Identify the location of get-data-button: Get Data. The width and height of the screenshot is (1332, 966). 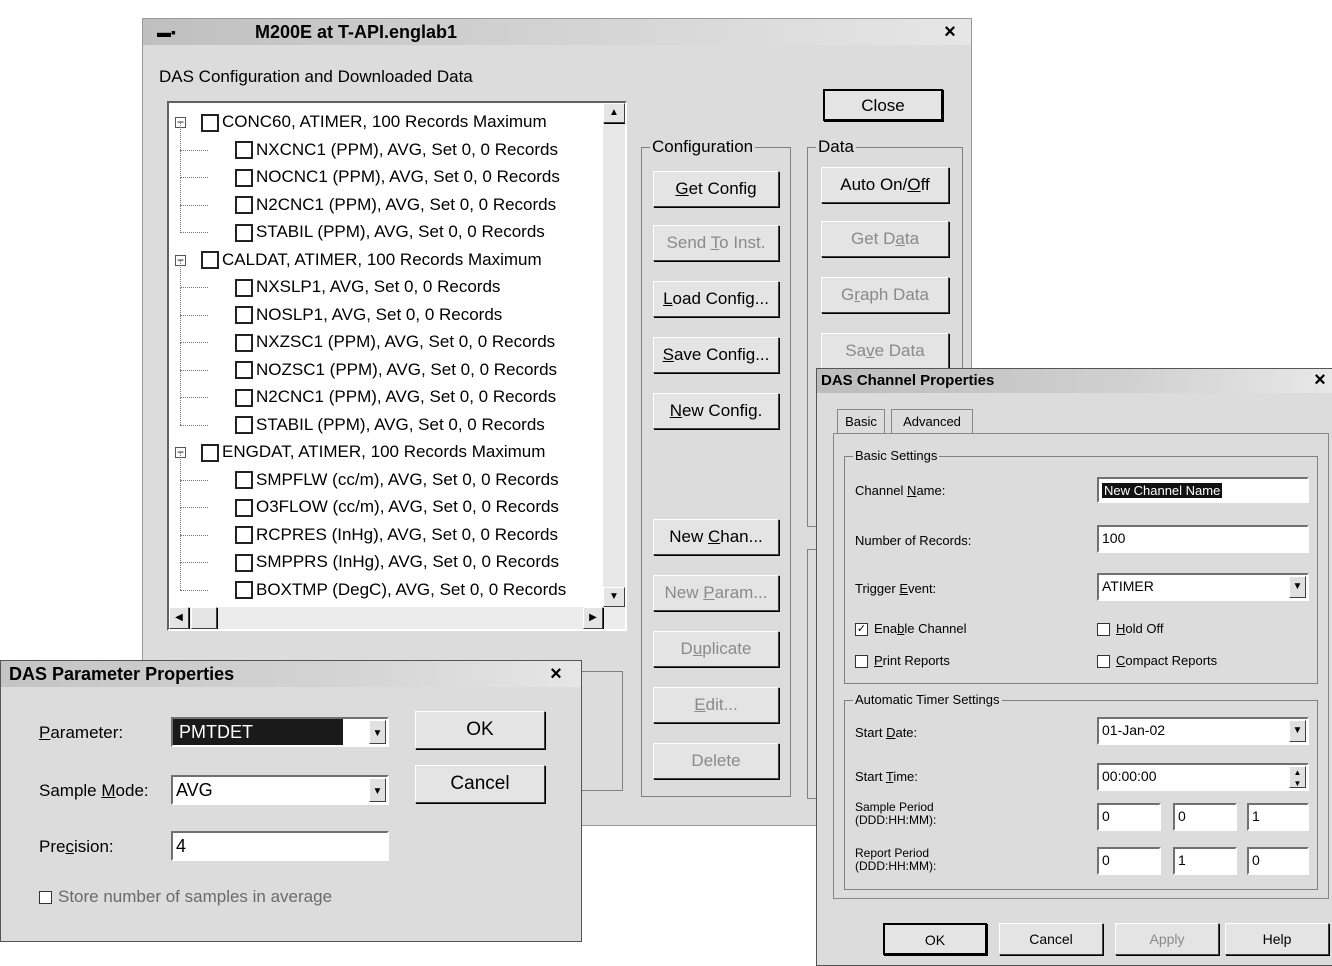
(885, 239).